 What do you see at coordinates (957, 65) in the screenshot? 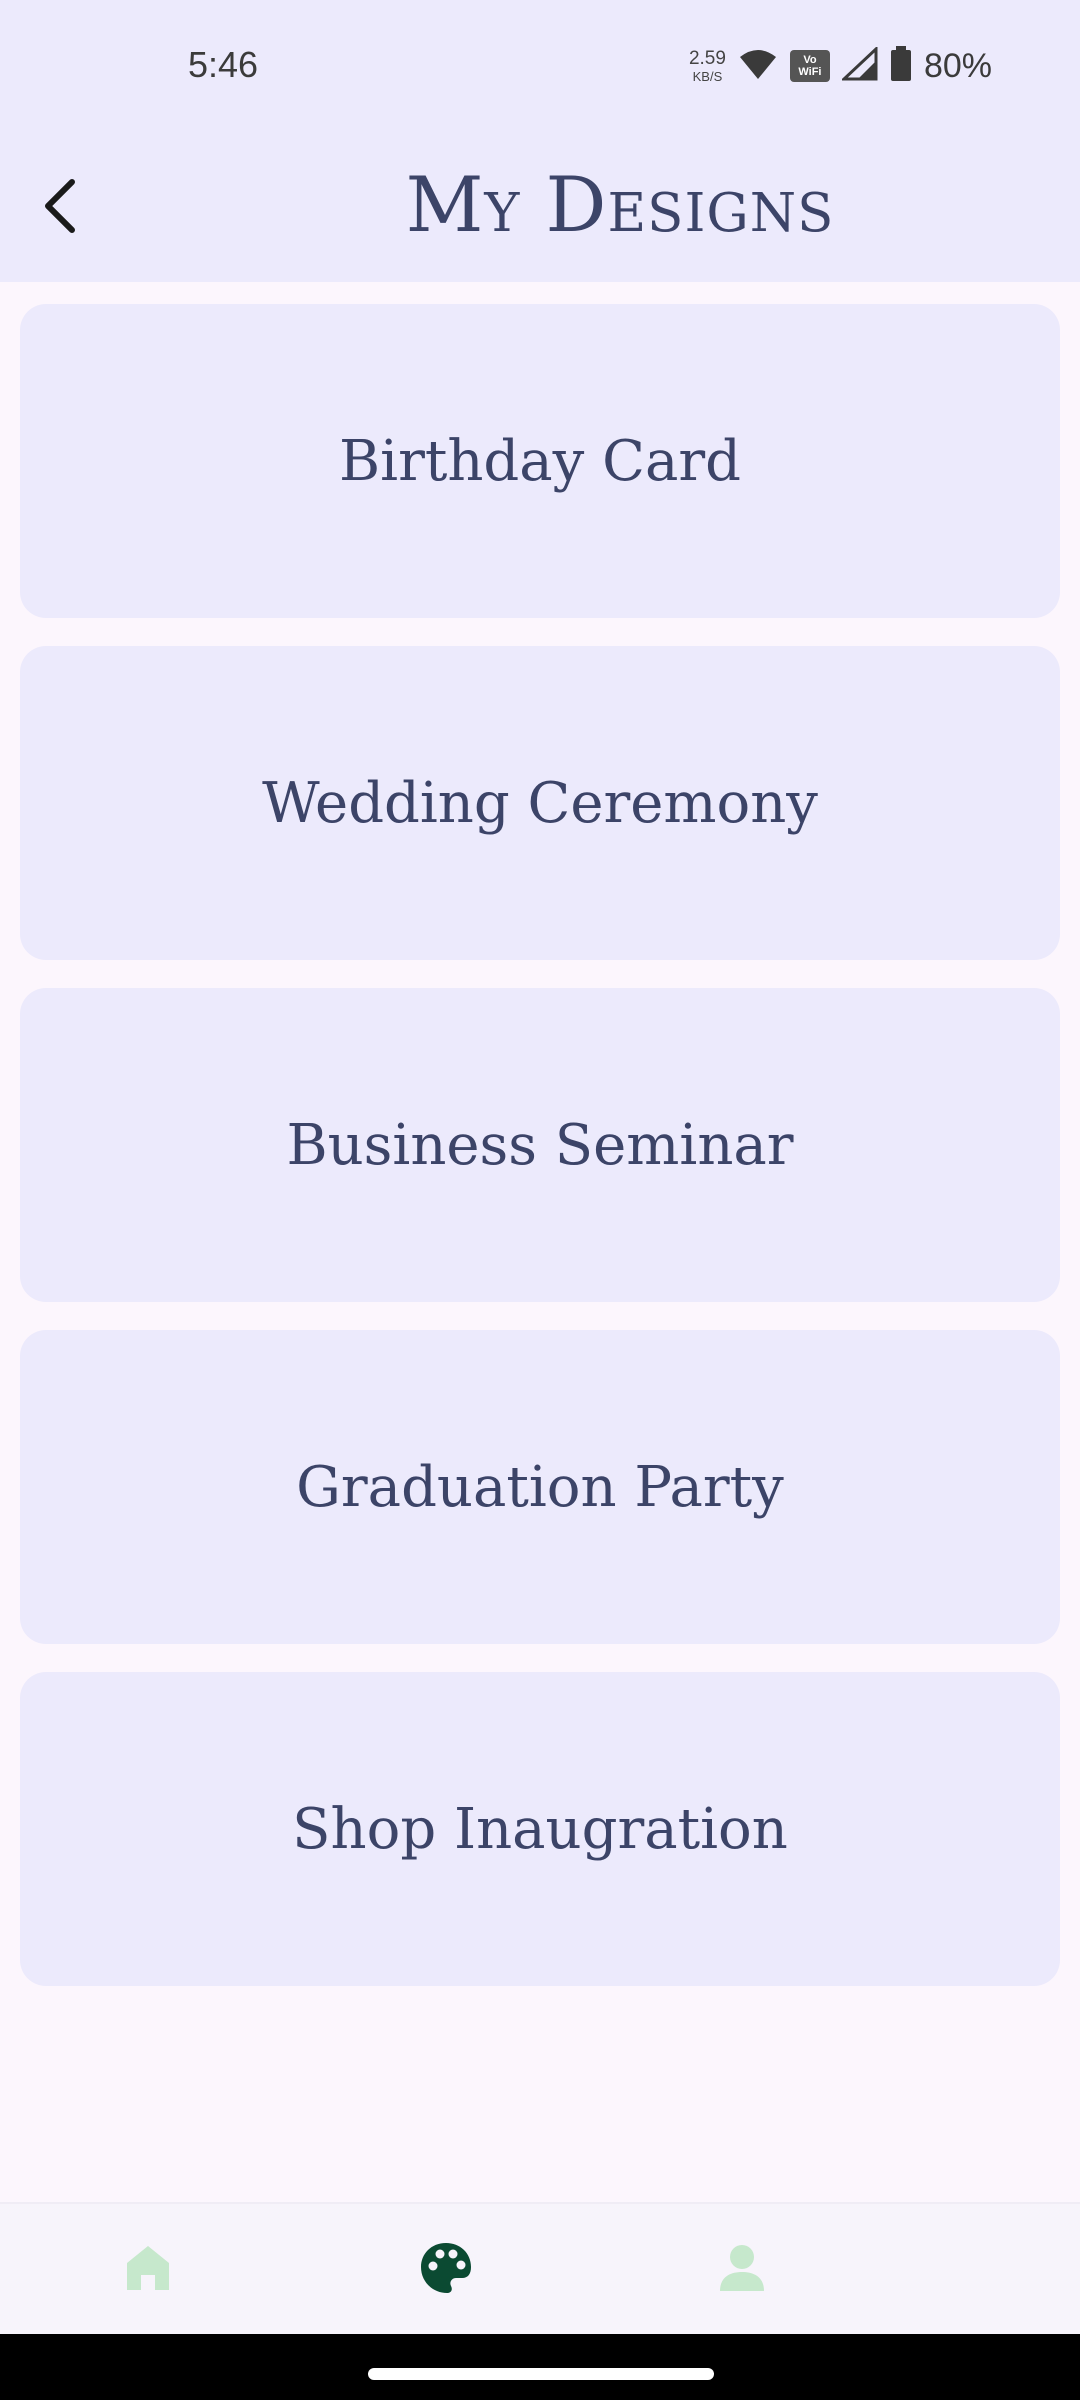
I see `battery-percent: 80%` at bounding box center [957, 65].